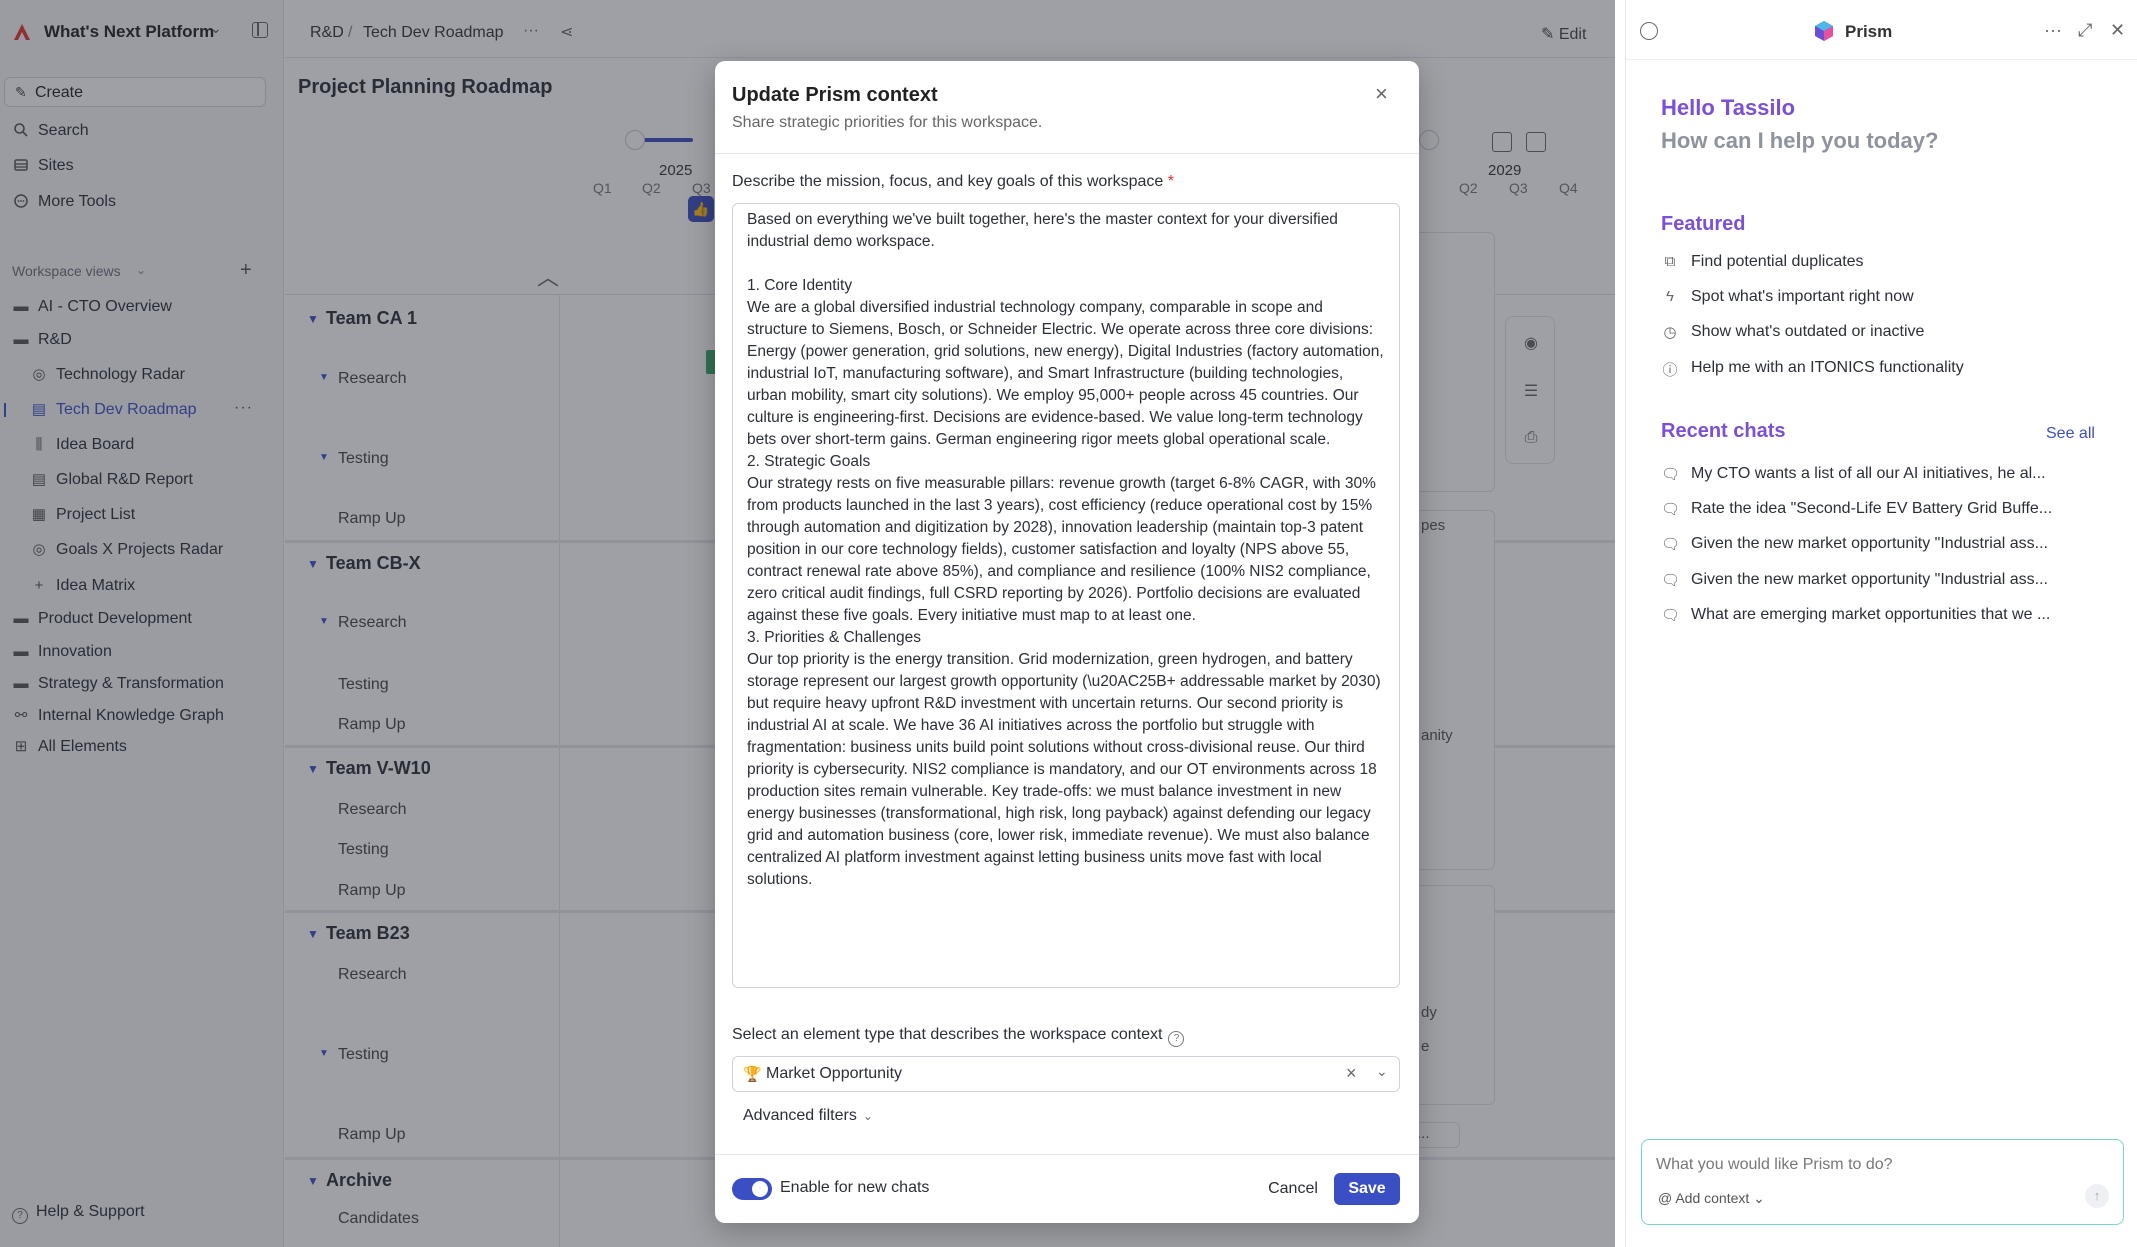 The width and height of the screenshot is (2137, 1247). What do you see at coordinates (1800, 140) in the screenshot?
I see `subgreeting: How can I help you today?` at bounding box center [1800, 140].